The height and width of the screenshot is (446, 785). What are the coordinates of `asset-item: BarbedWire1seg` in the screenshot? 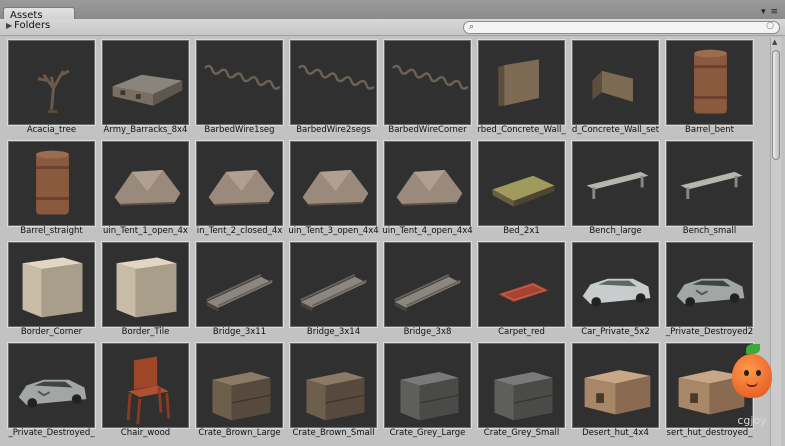 It's located at (239, 87).